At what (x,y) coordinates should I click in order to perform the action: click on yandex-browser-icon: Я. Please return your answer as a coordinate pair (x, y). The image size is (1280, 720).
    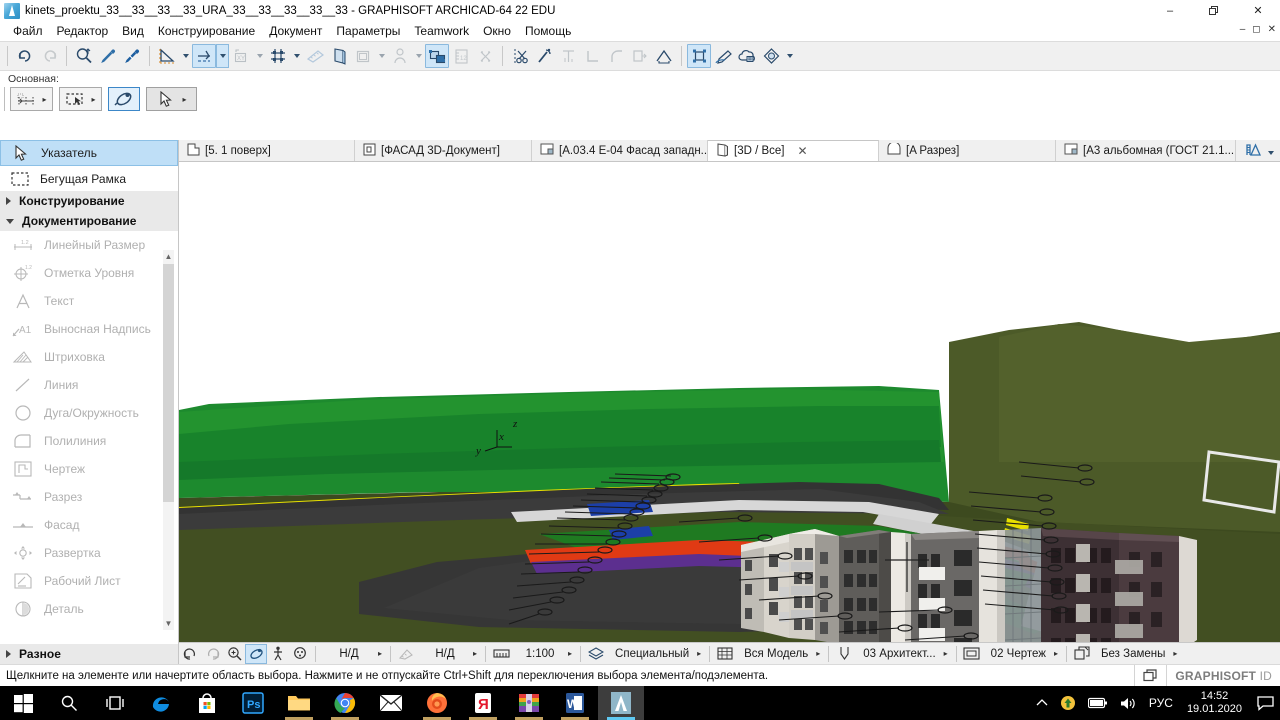
    Looking at the image, I should click on (483, 703).